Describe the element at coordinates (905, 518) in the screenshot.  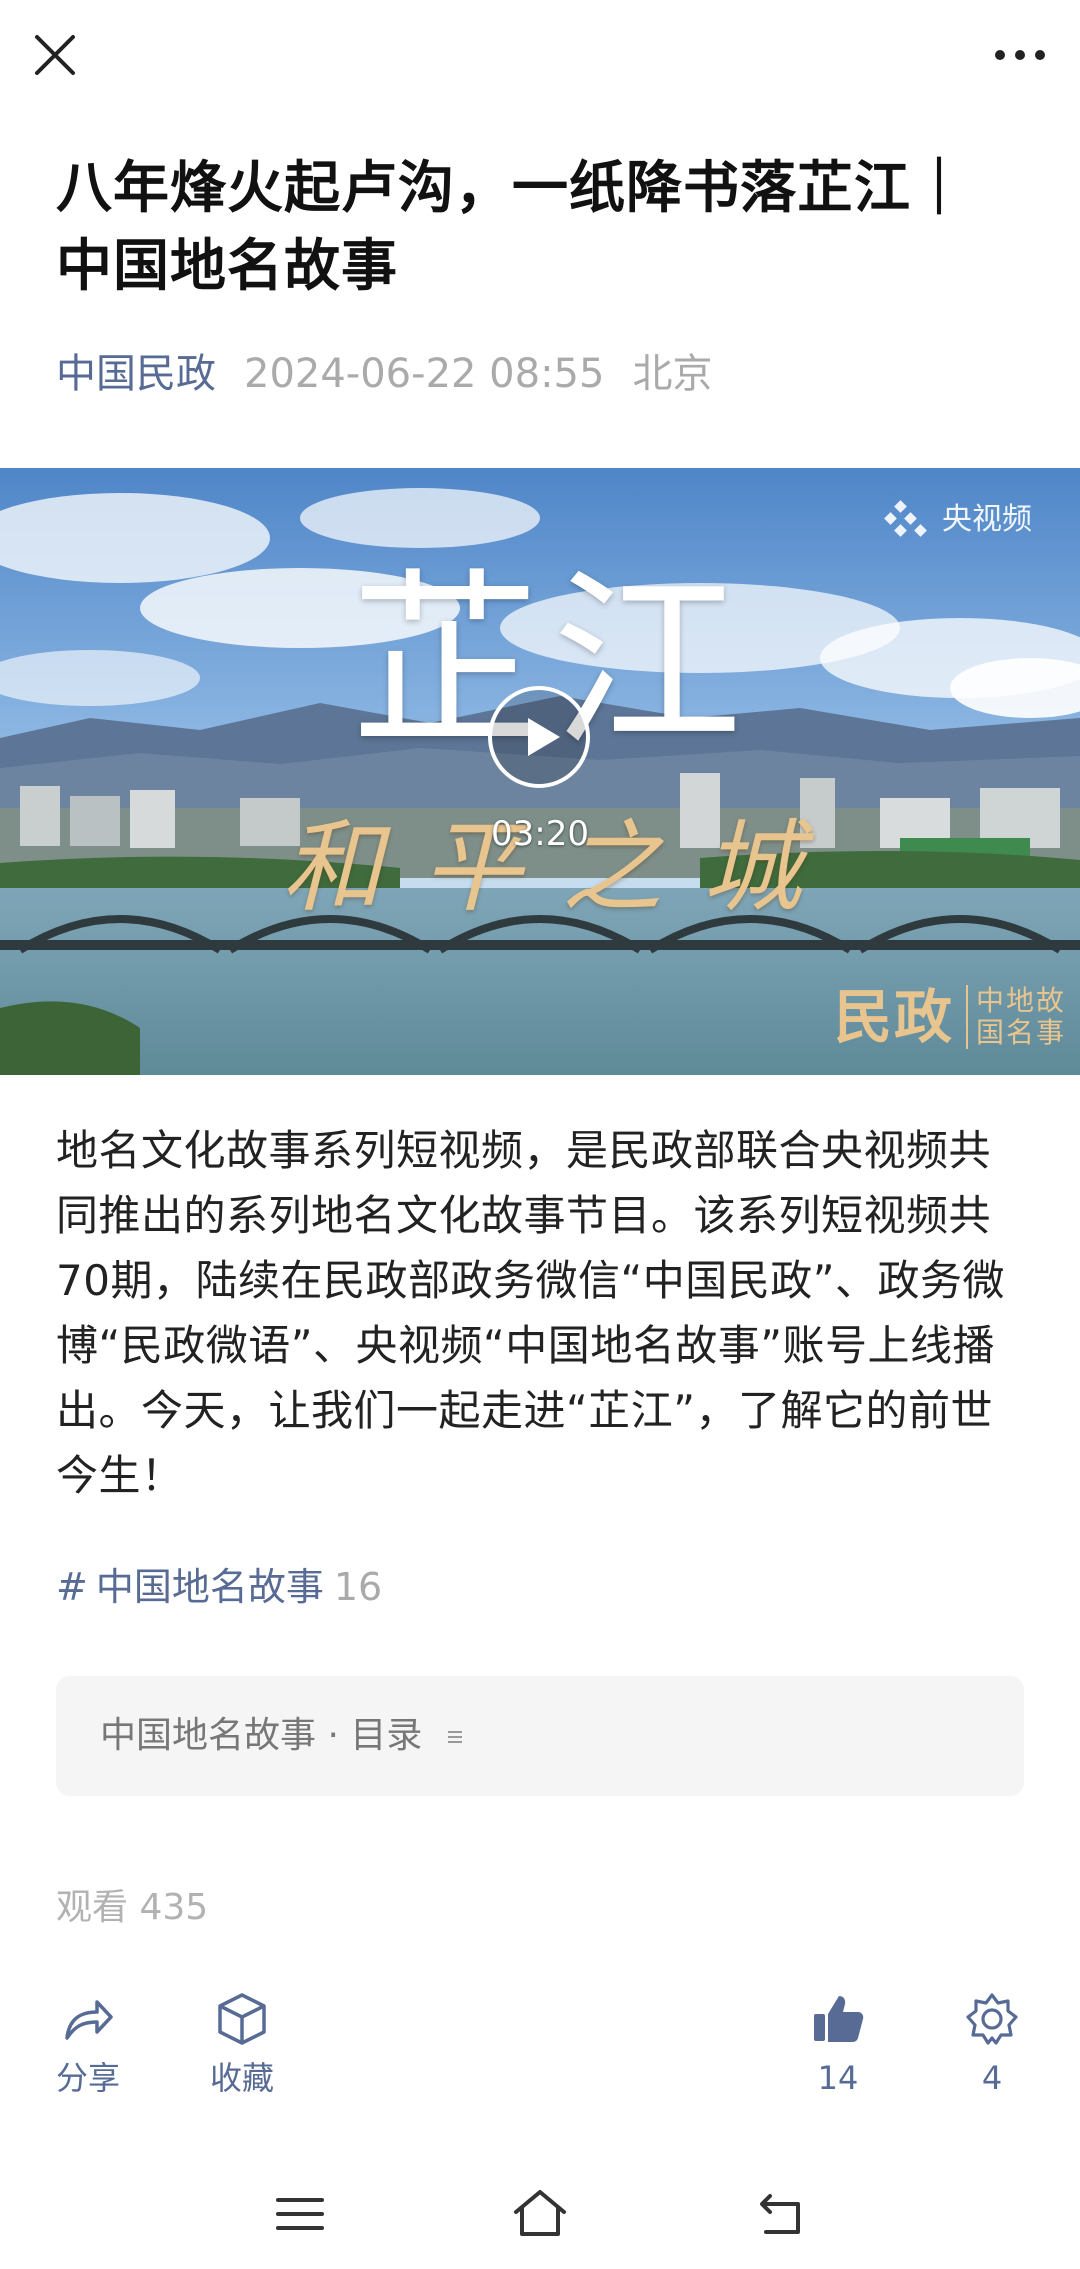
I see `video-source-logo-icon` at that location.